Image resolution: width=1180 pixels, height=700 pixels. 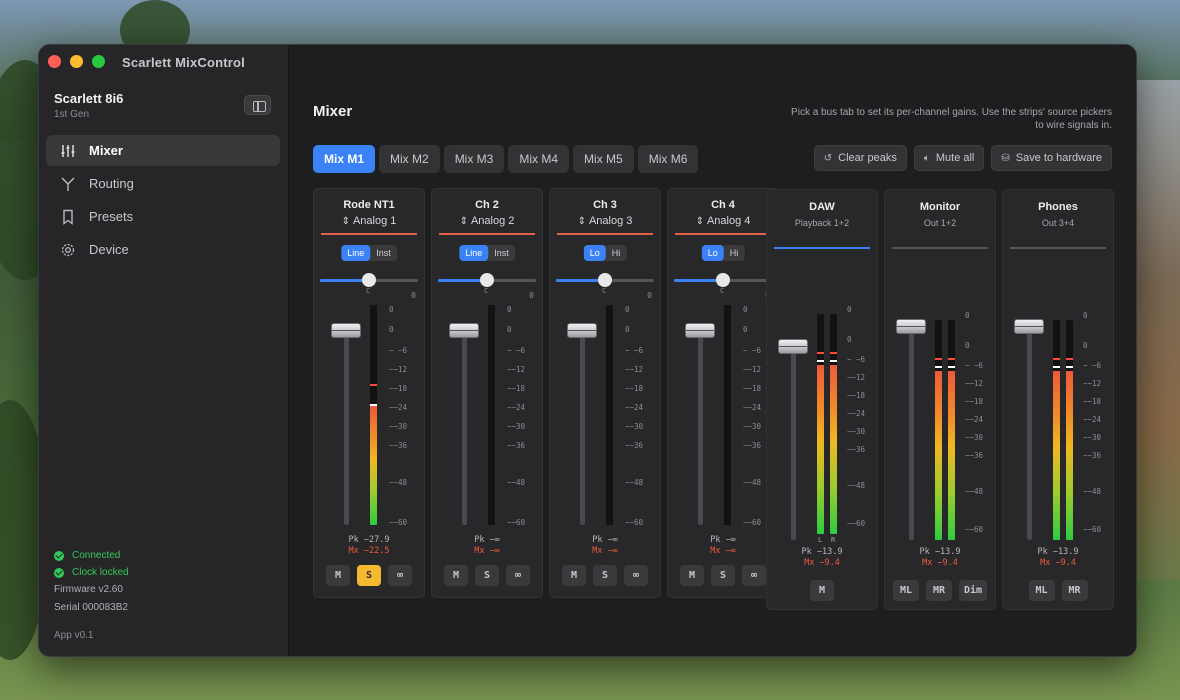 I want to click on tab-mix-m5: Mix M5, so click(x=603, y=159).